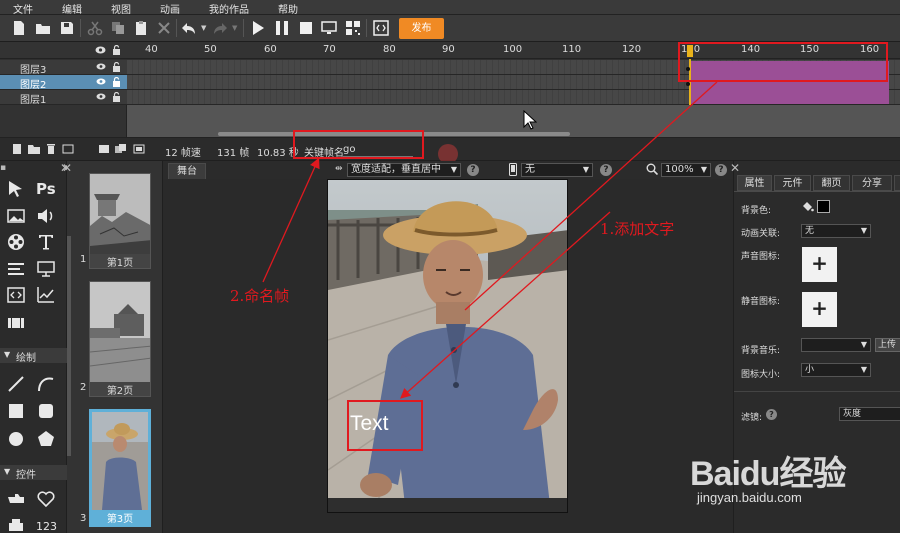 The image size is (900, 533). Describe the element at coordinates (260, 296) in the screenshot. I see `annotation-step-2: 2.命名帧` at that location.